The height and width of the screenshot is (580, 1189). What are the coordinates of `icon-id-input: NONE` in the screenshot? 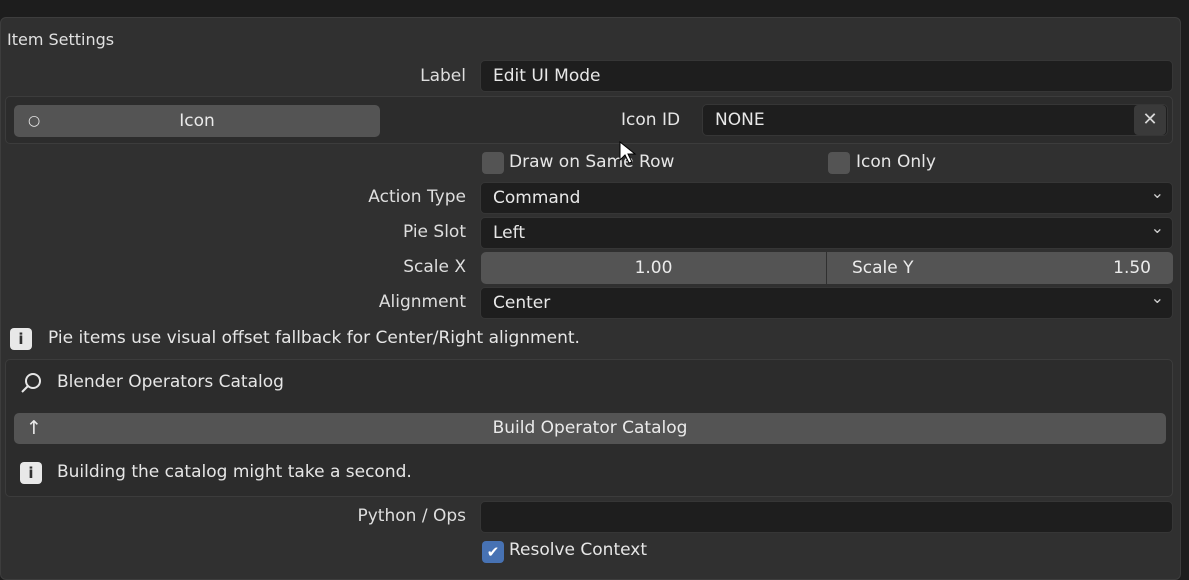 It's located at (935, 120).